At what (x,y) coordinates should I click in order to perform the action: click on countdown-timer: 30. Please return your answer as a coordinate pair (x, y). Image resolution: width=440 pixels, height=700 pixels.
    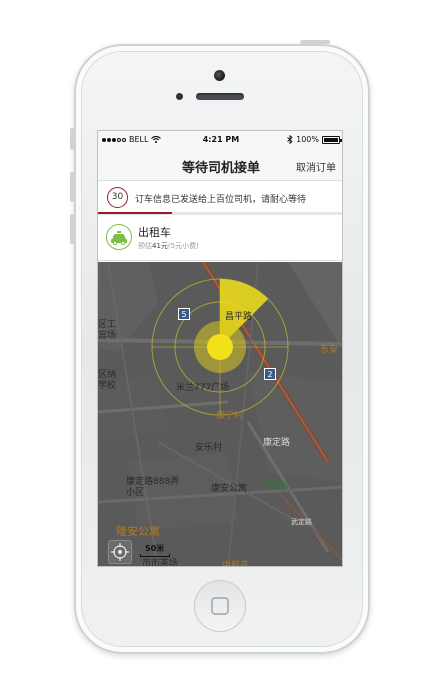
    Looking at the image, I should click on (117, 197).